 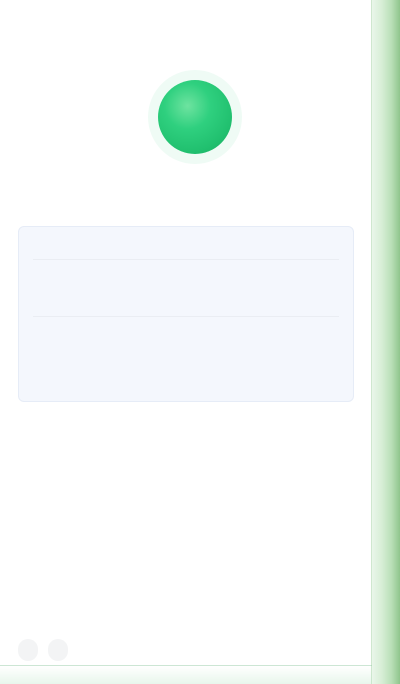 What do you see at coordinates (186, 650) in the screenshot?
I see `footer` at bounding box center [186, 650].